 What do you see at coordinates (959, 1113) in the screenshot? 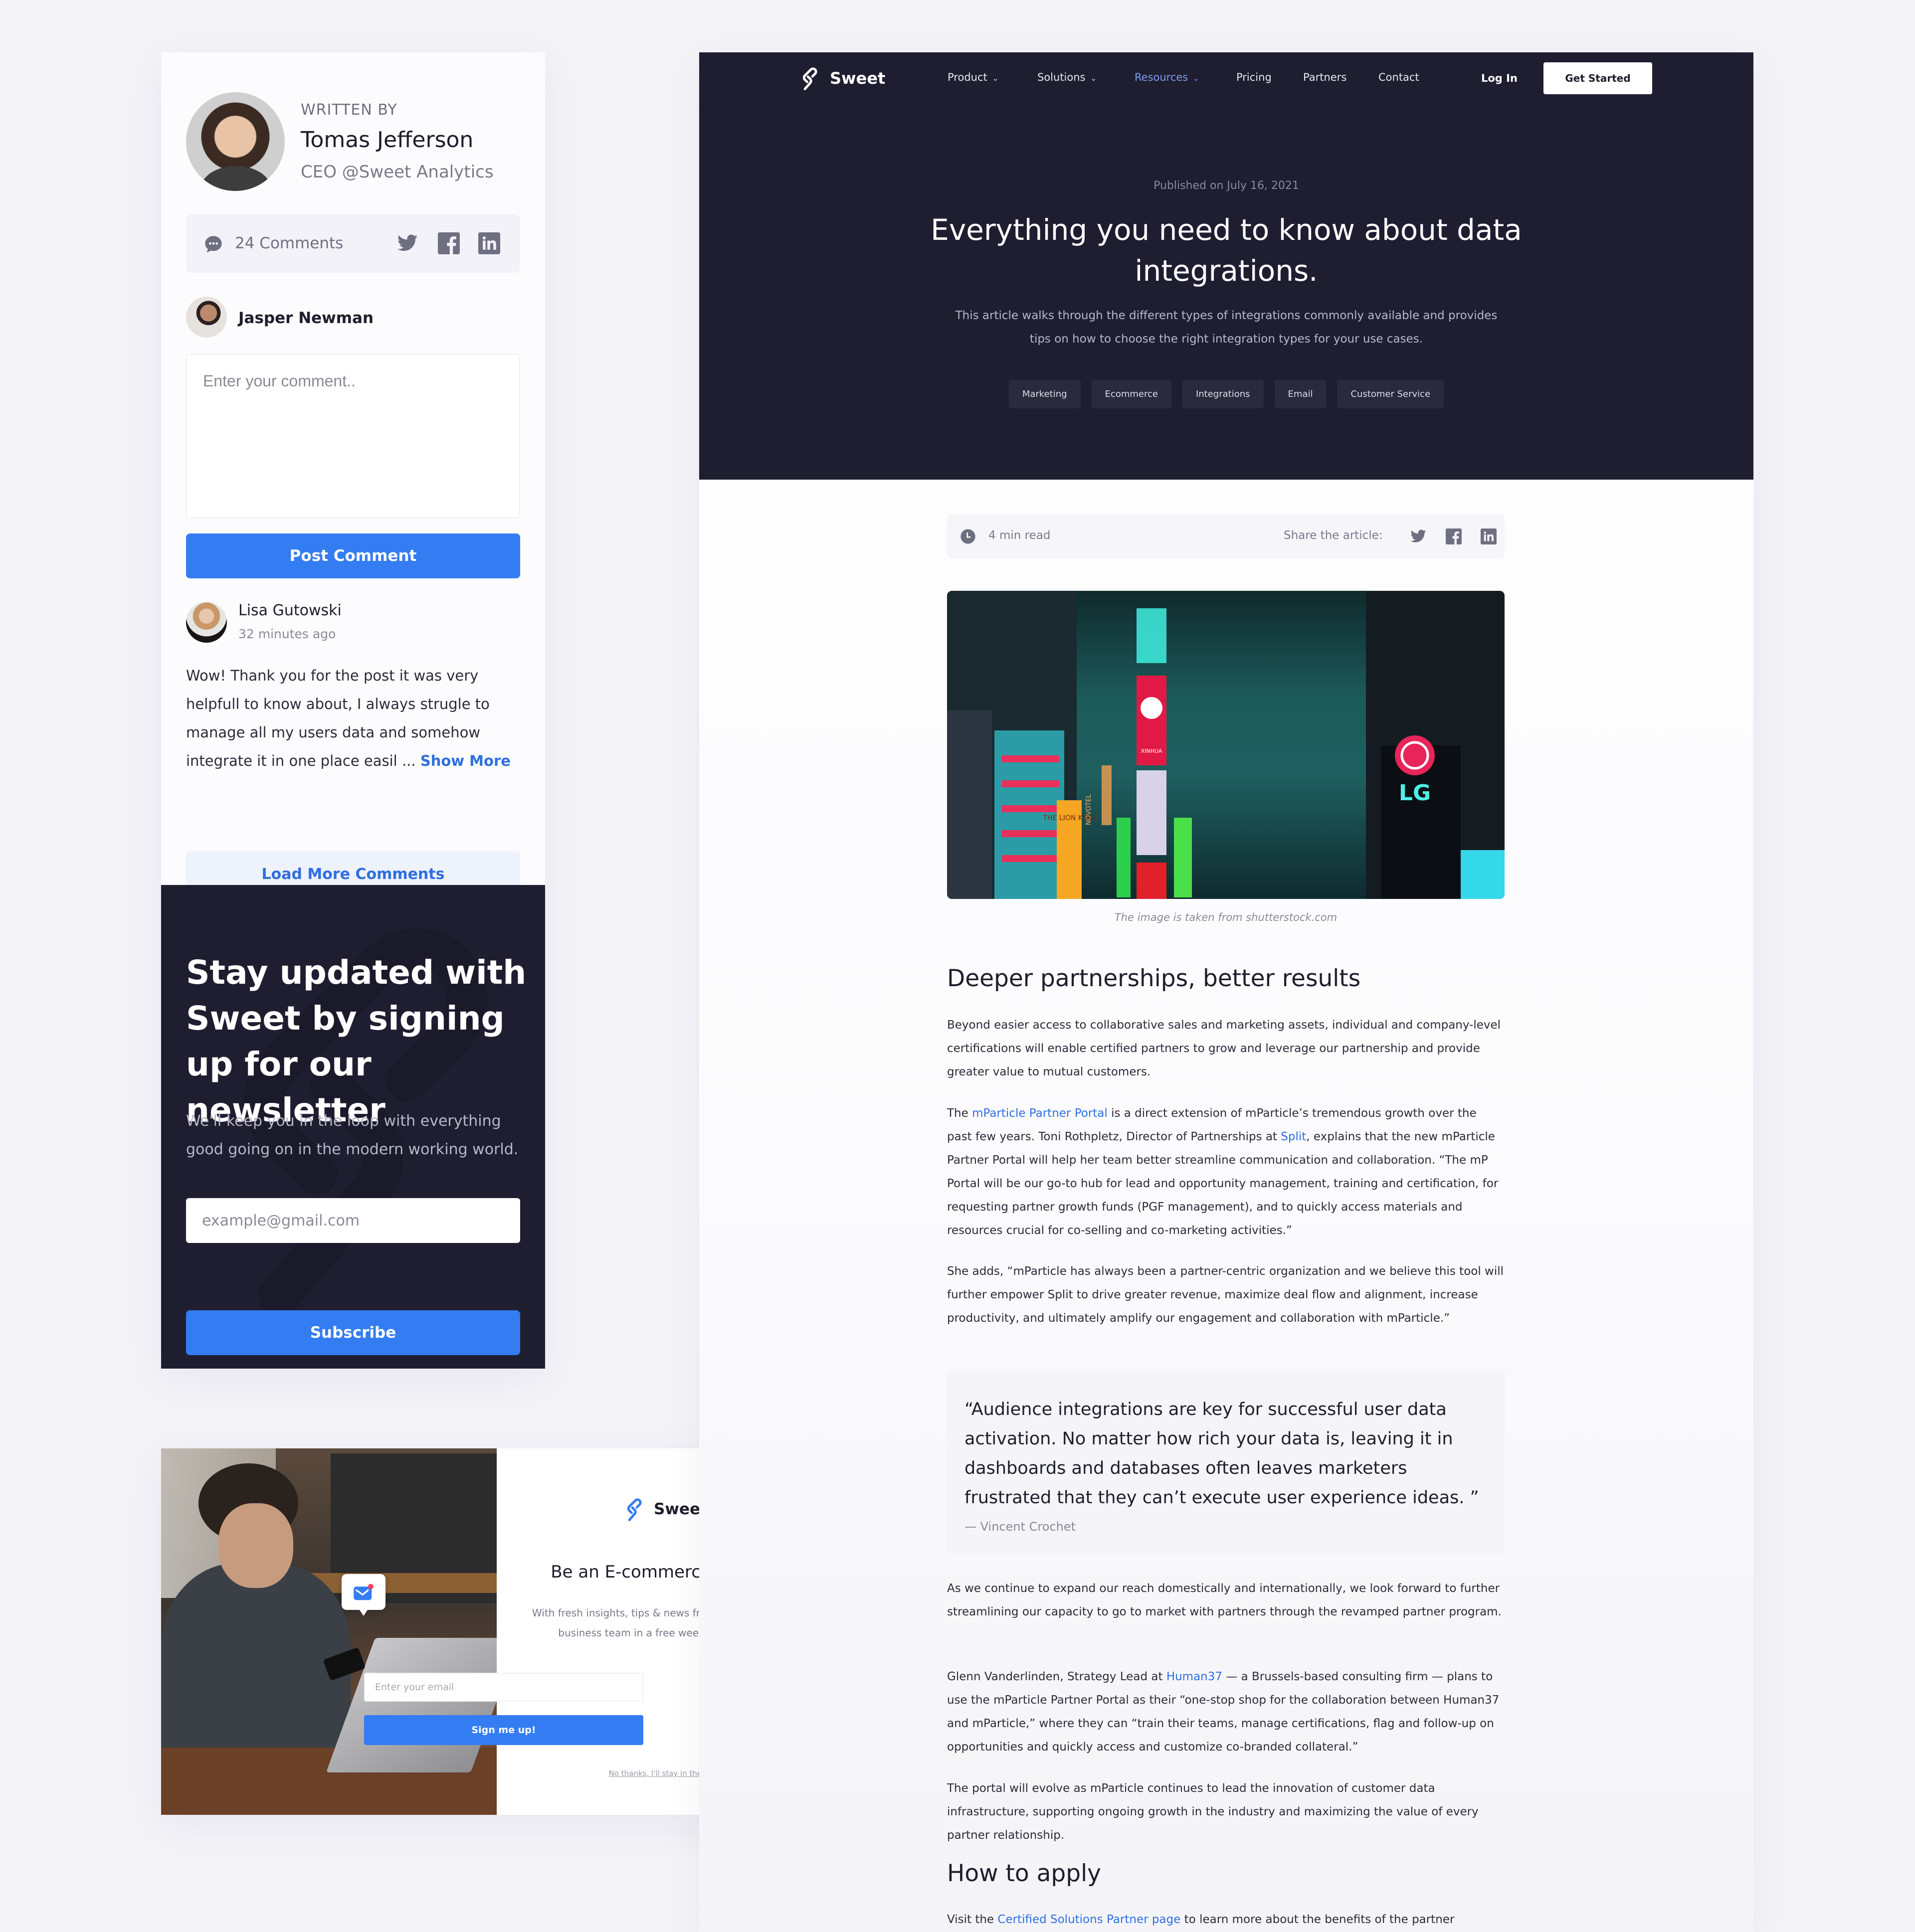
I see `text: The` at bounding box center [959, 1113].